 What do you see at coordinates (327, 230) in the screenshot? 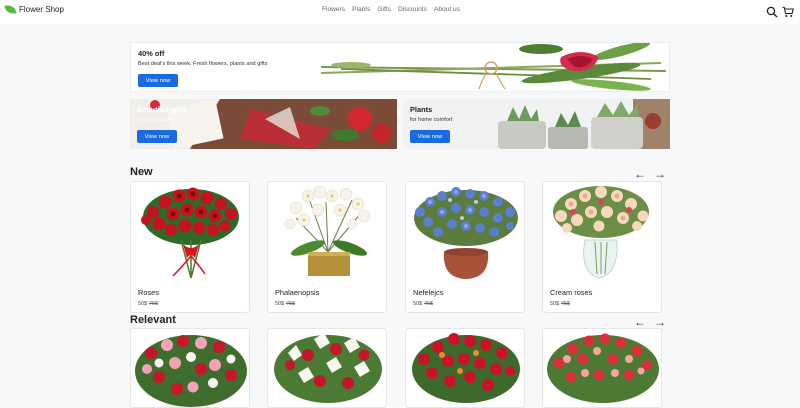
I see `product-image-phalaenopsis` at bounding box center [327, 230].